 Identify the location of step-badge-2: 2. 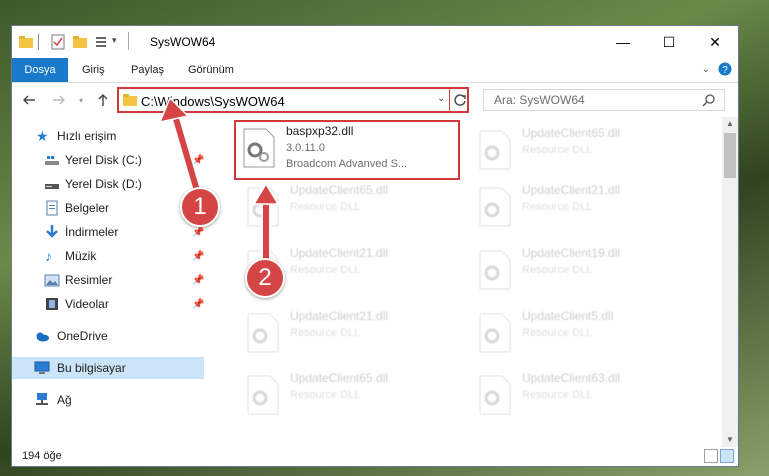
(265, 278).